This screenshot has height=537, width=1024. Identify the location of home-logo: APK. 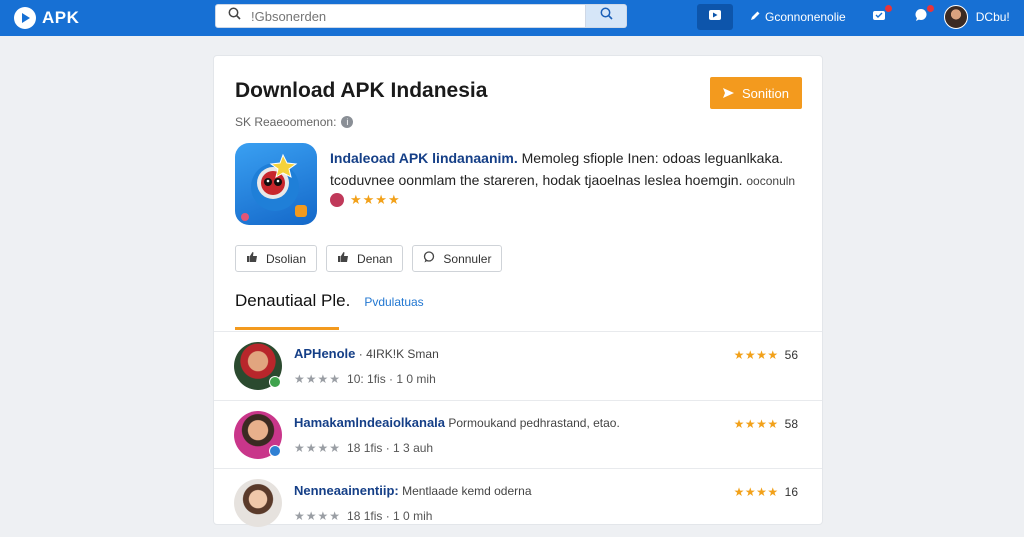
(46, 18).